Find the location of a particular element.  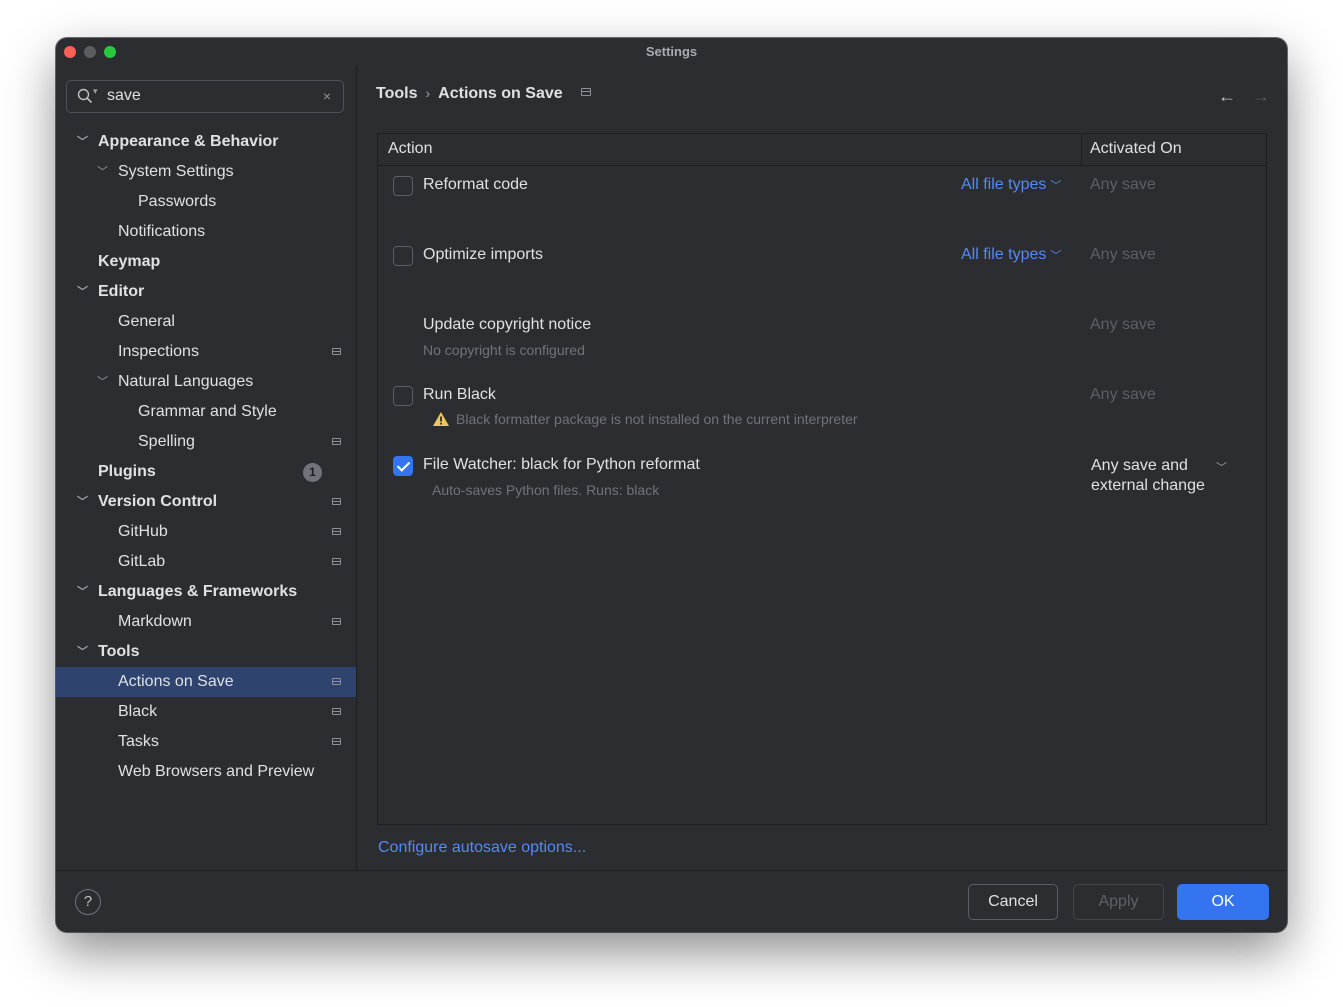

breadcrumb-parent: Tools is located at coordinates (396, 93).